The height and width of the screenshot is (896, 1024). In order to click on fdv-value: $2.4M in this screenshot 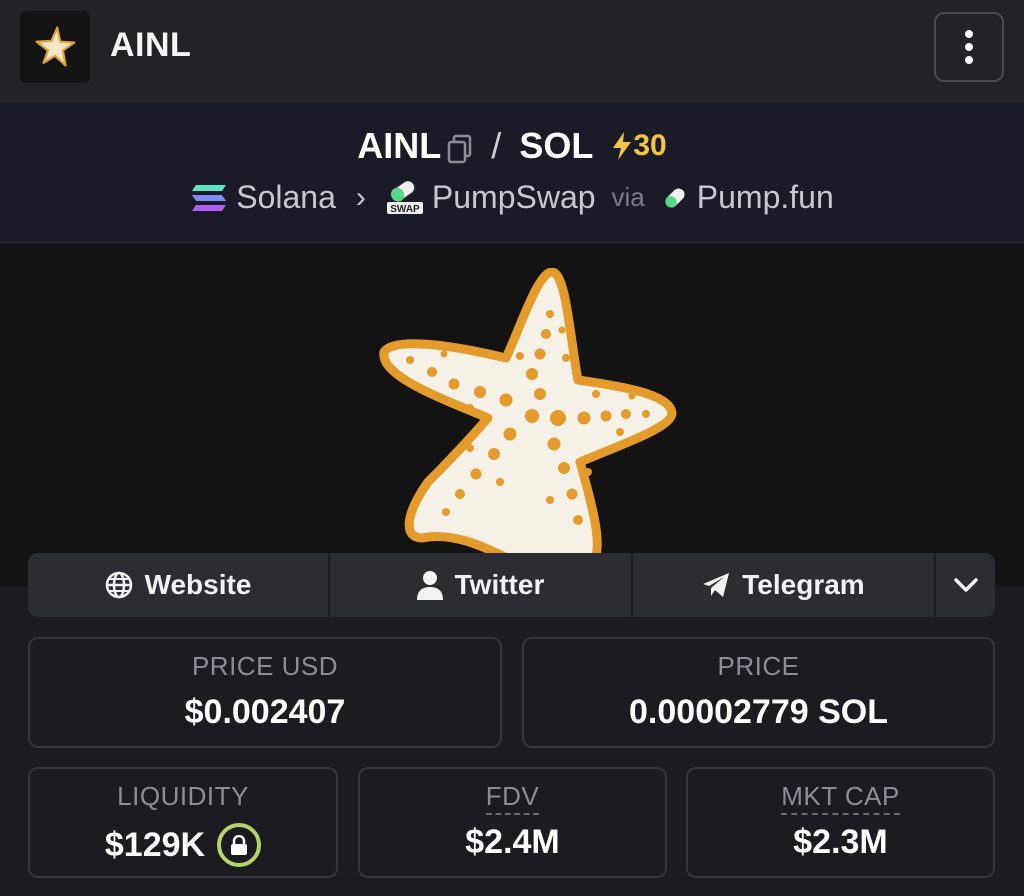, I will do `click(512, 842)`.